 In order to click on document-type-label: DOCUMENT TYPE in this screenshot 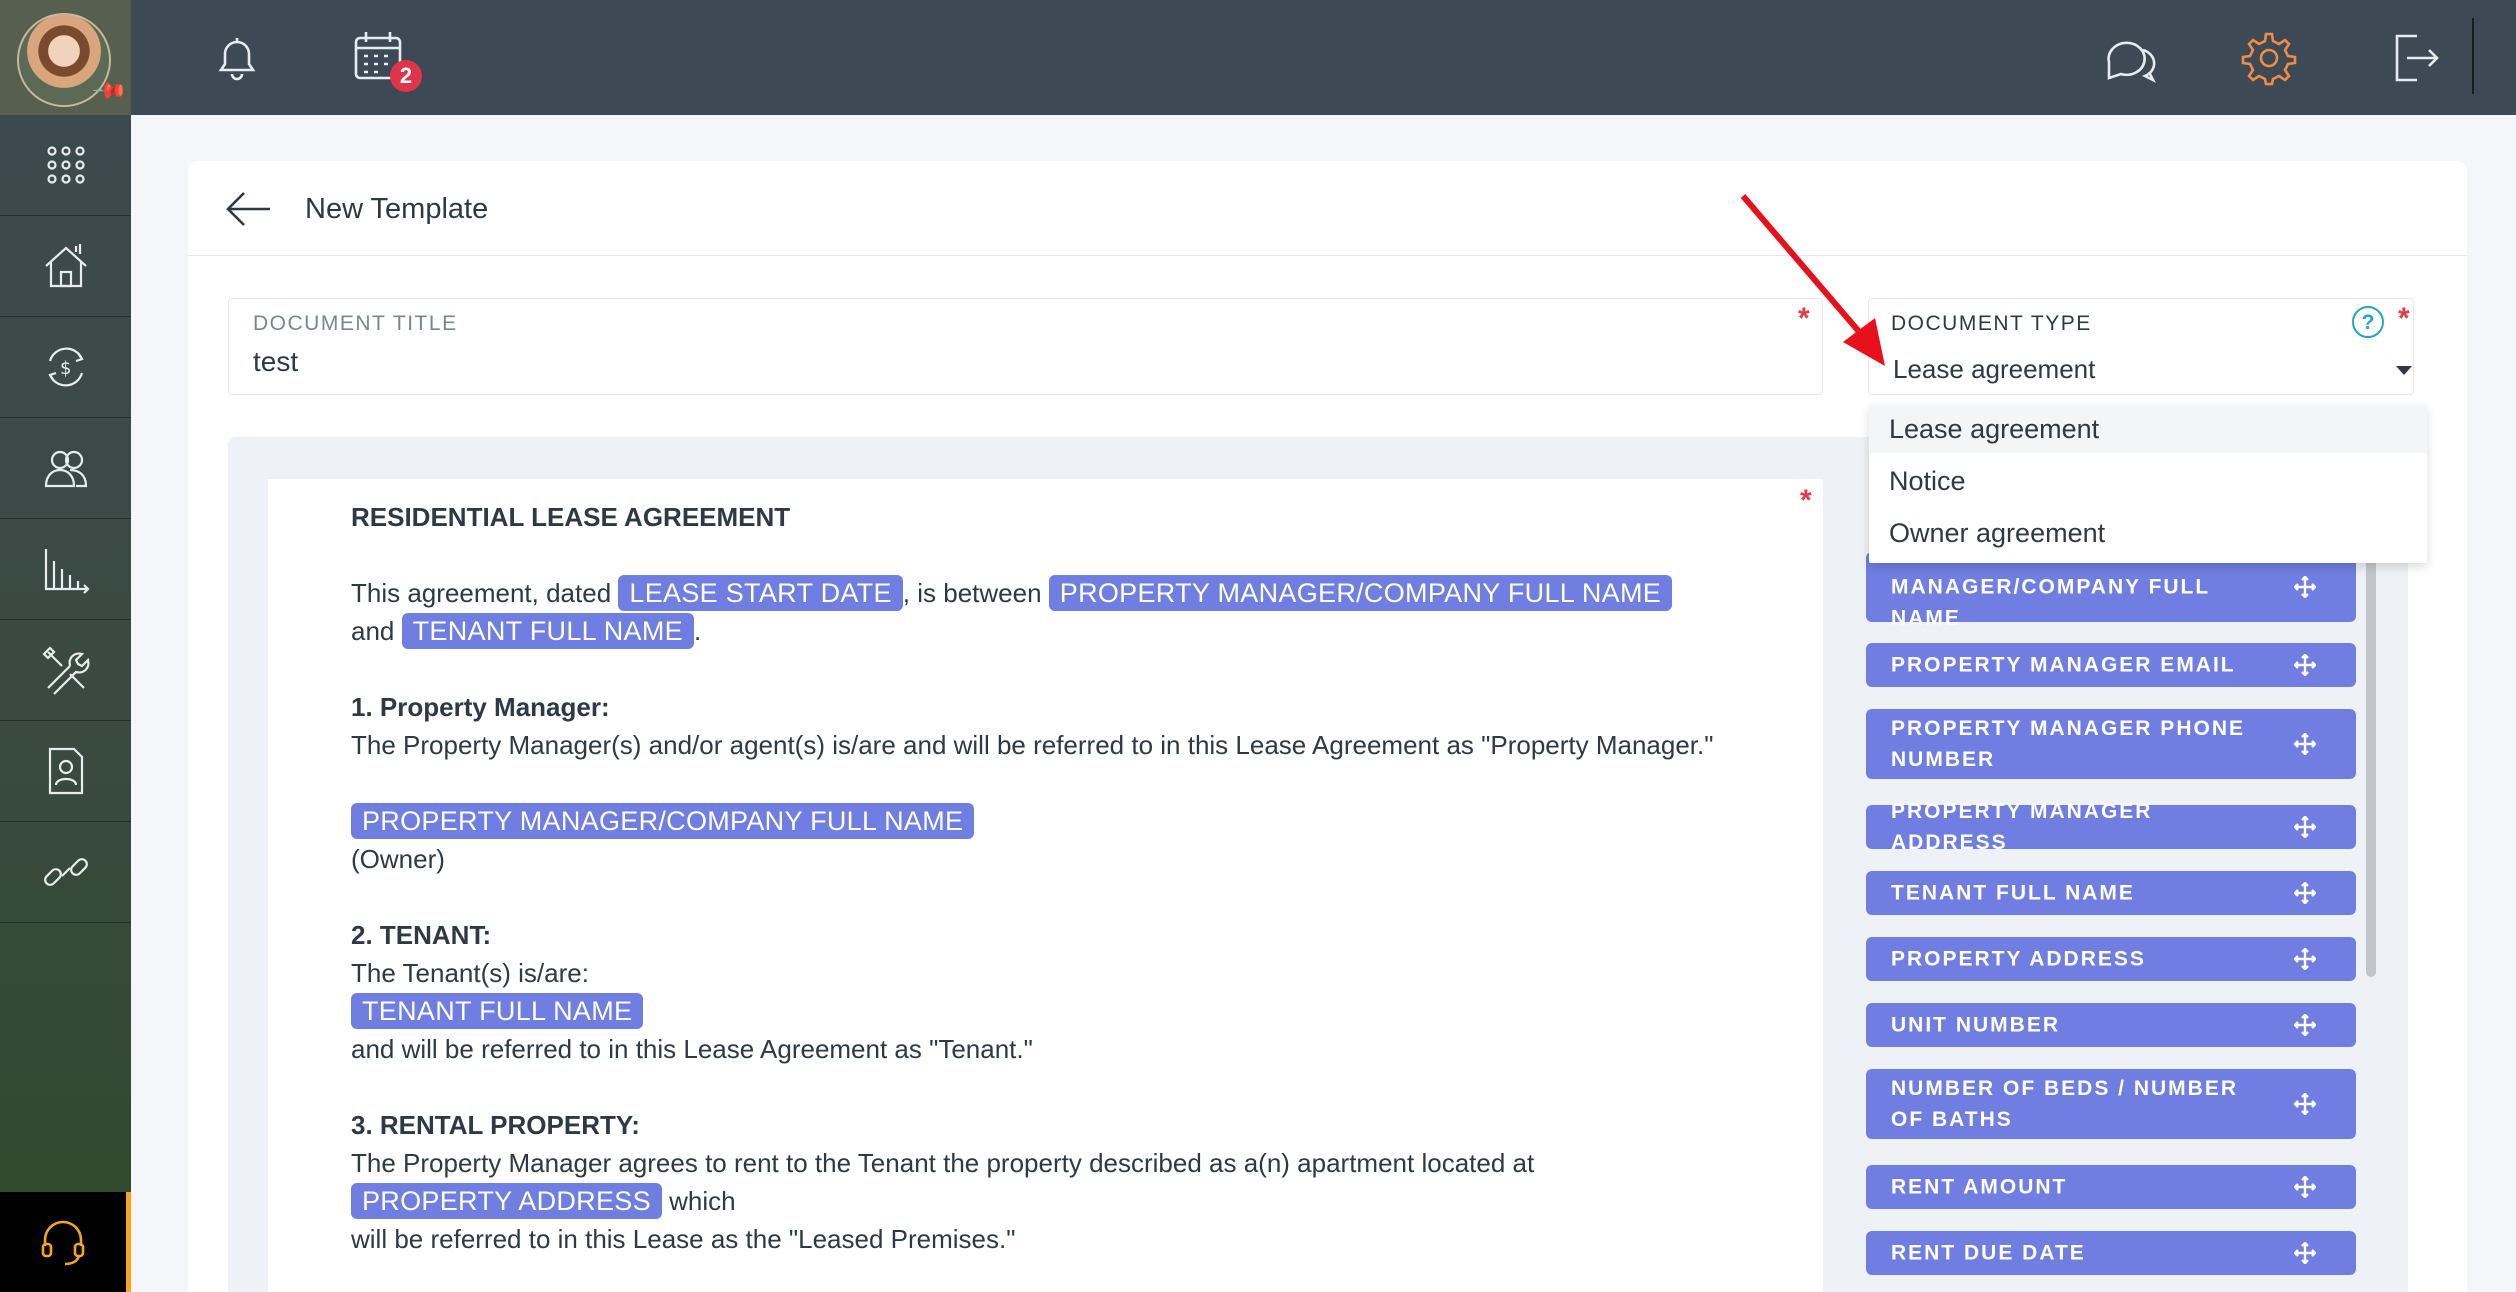, I will do `click(1991, 323)`.